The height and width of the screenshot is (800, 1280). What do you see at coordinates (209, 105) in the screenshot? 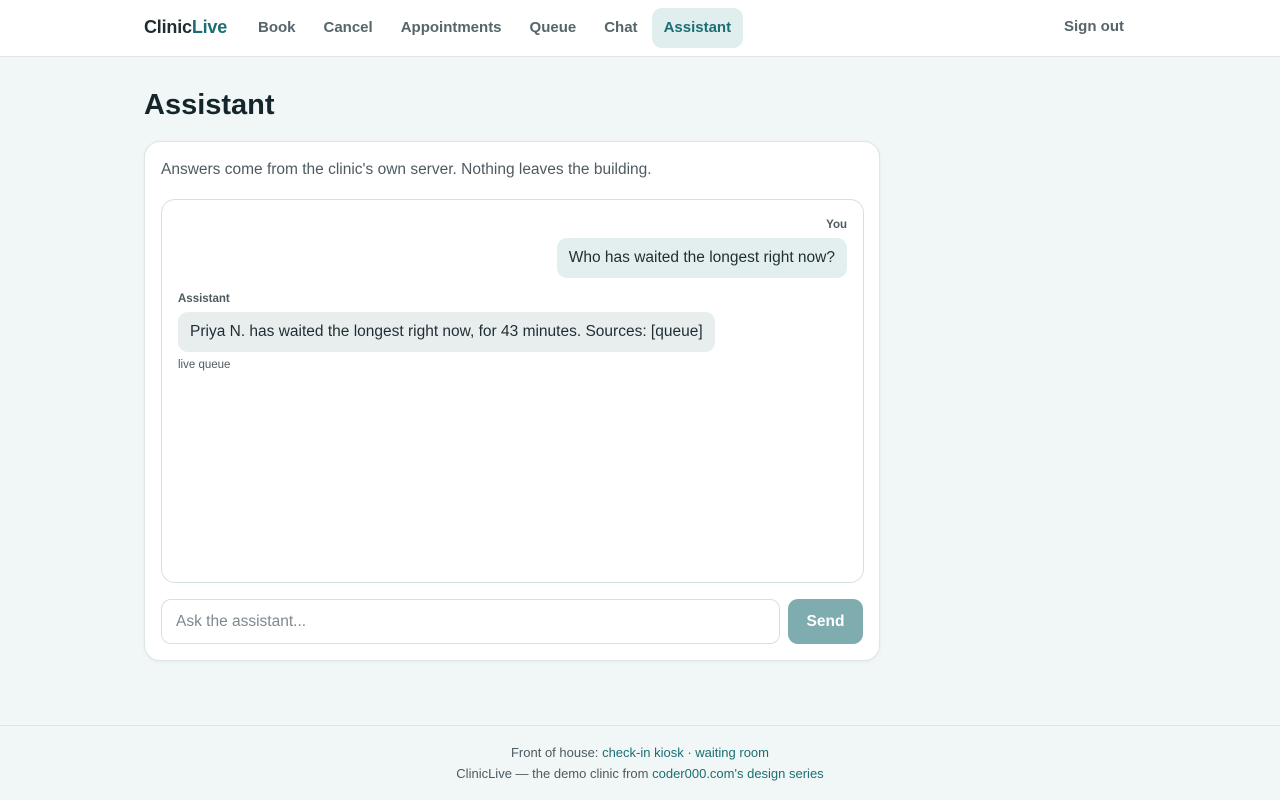
I see `page-title: Assistant` at bounding box center [209, 105].